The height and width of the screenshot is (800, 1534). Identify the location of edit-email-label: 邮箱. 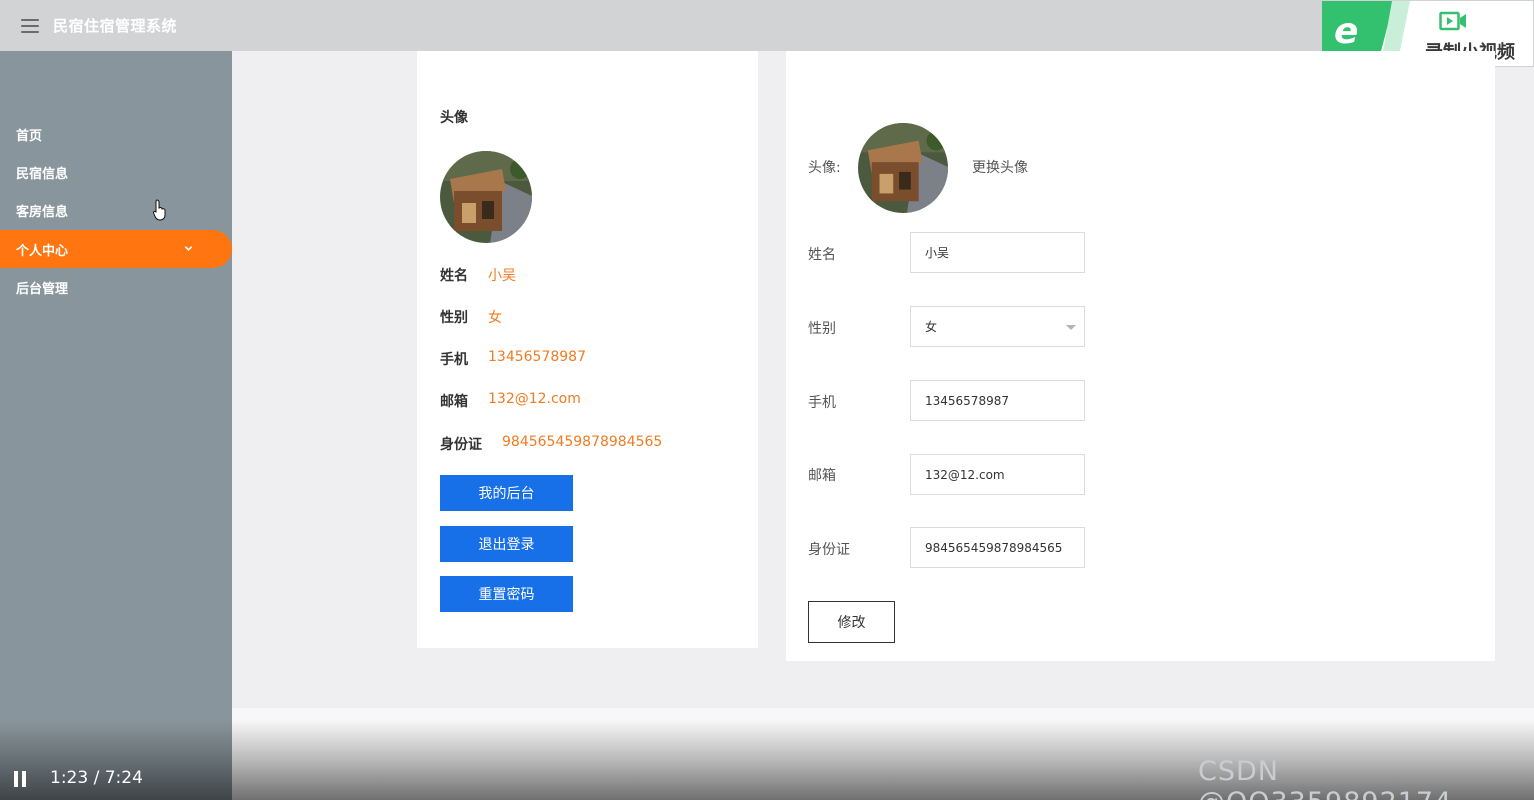
(822, 476).